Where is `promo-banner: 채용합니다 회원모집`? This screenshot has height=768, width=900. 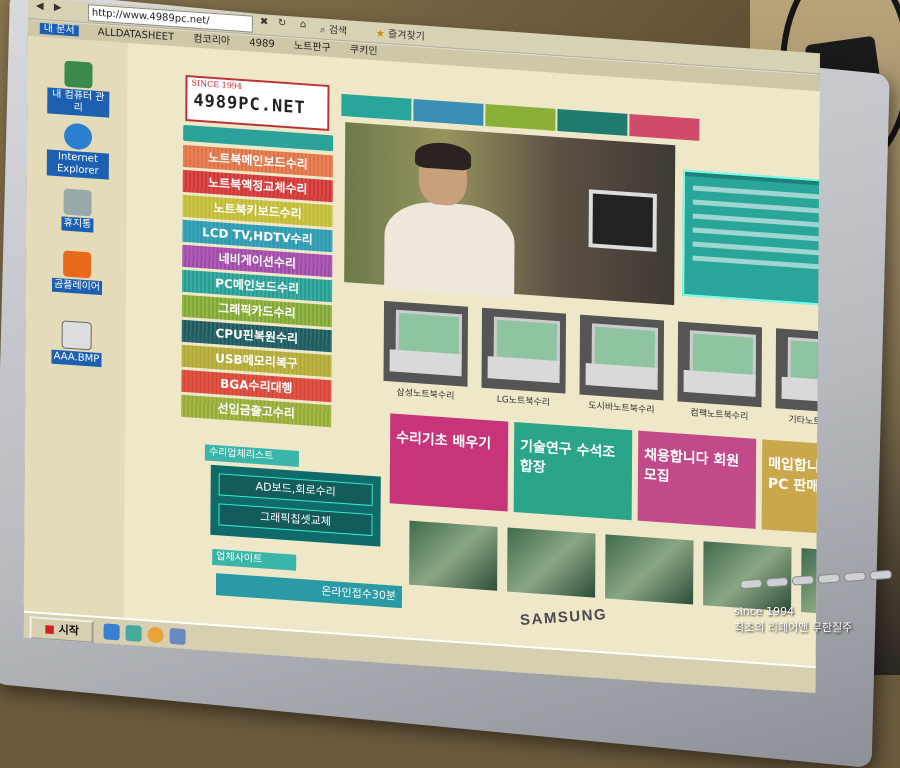
promo-banner: 채용합니다 회원모집 is located at coordinates (697, 479).